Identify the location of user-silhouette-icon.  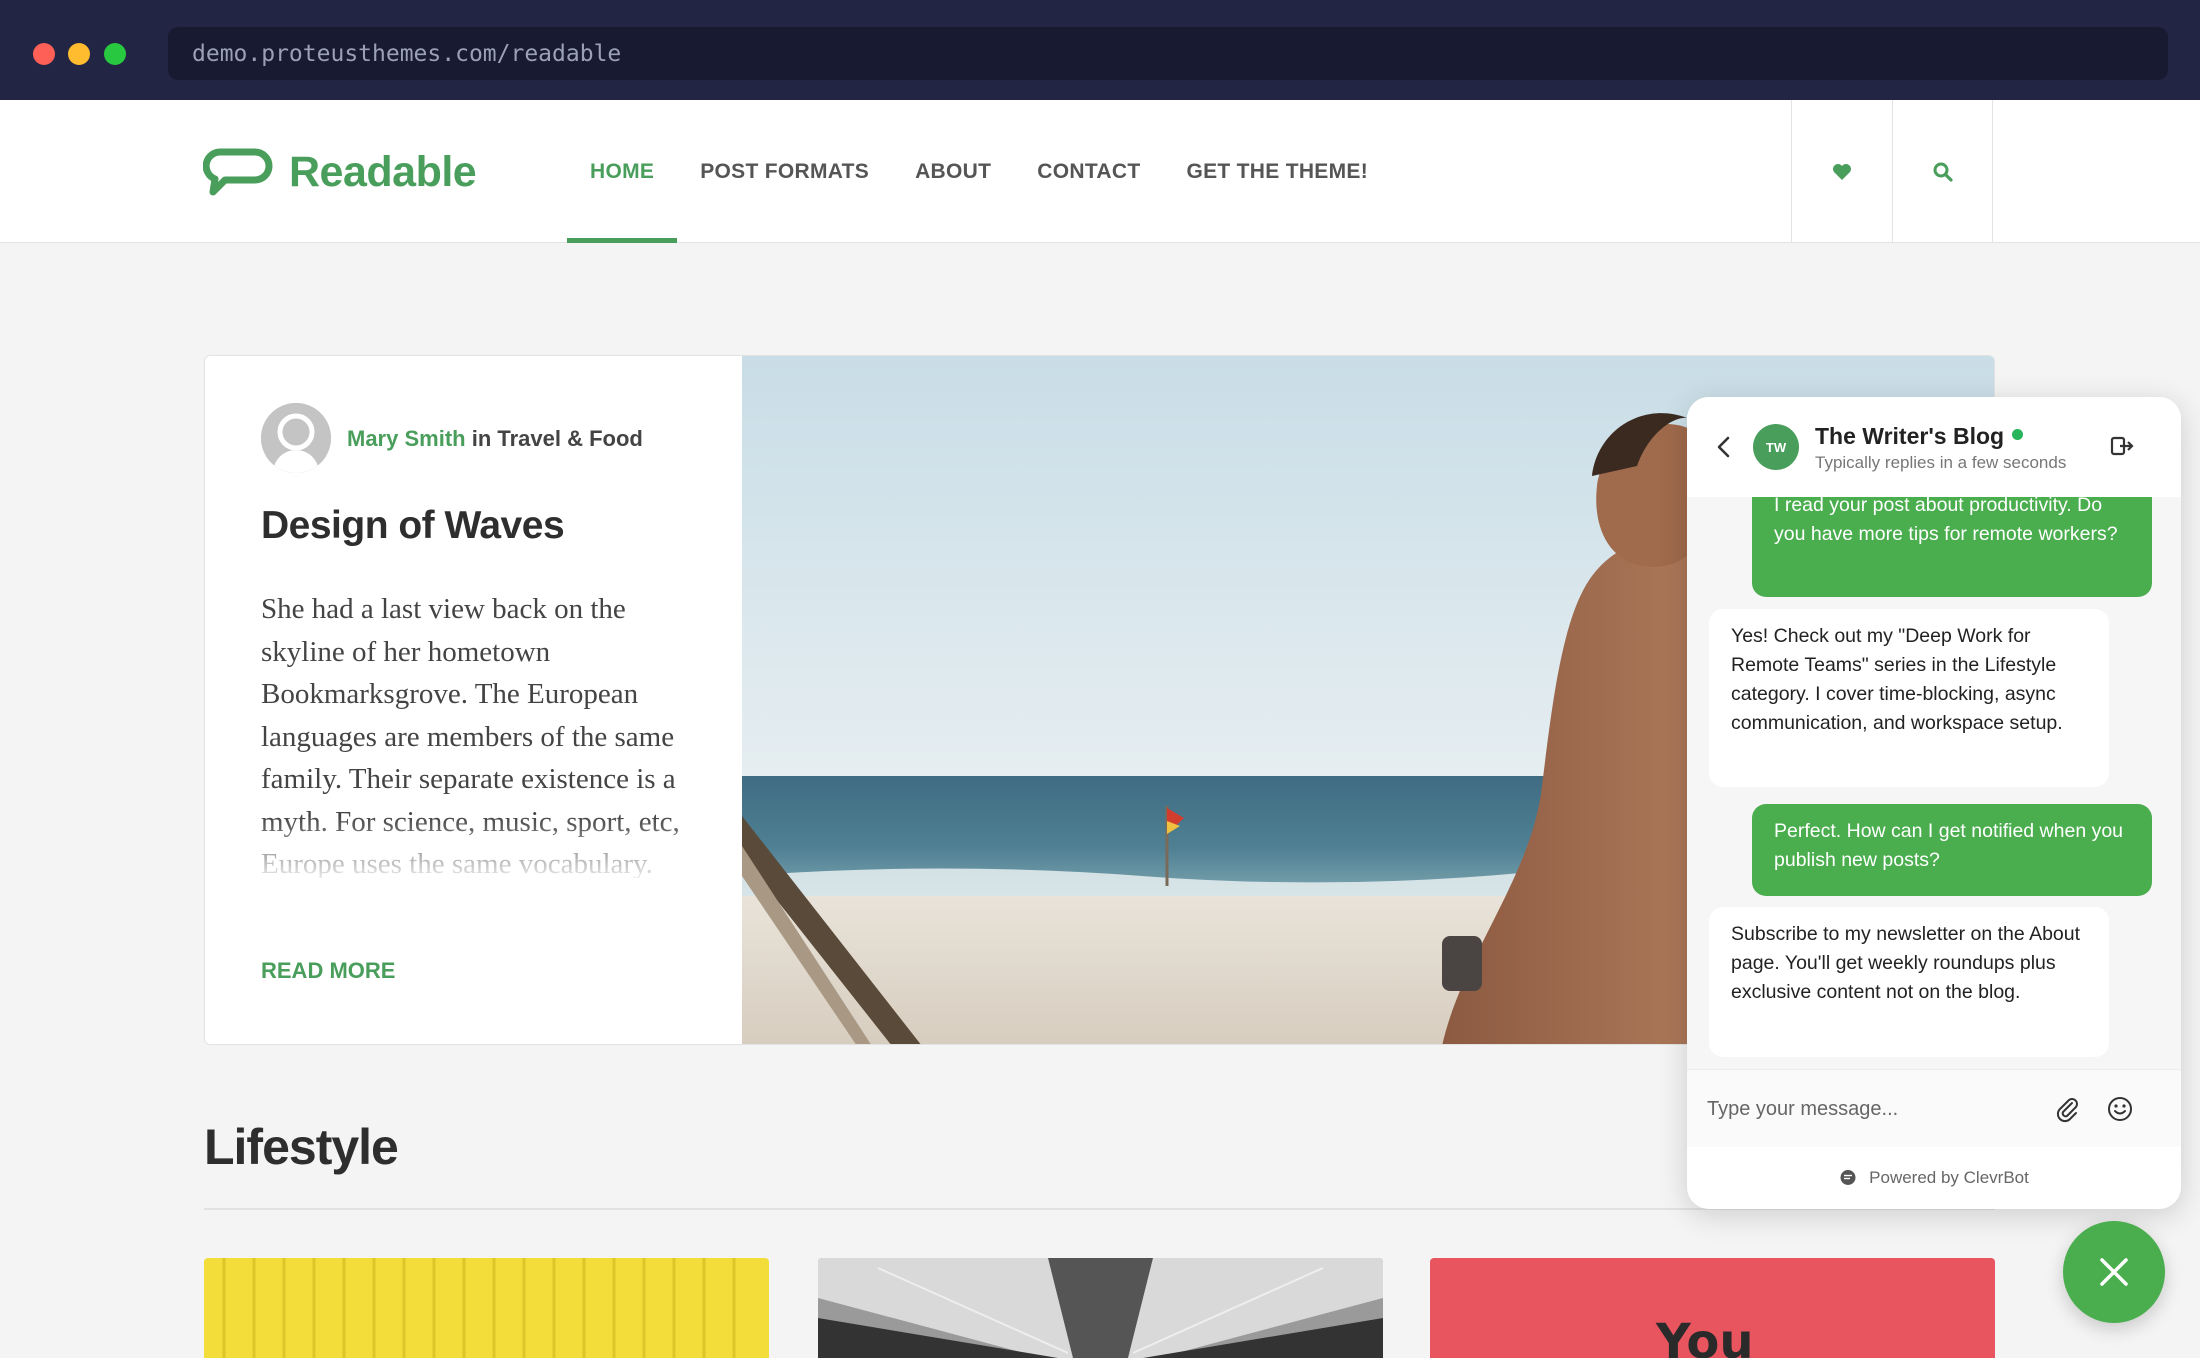
(296, 438).